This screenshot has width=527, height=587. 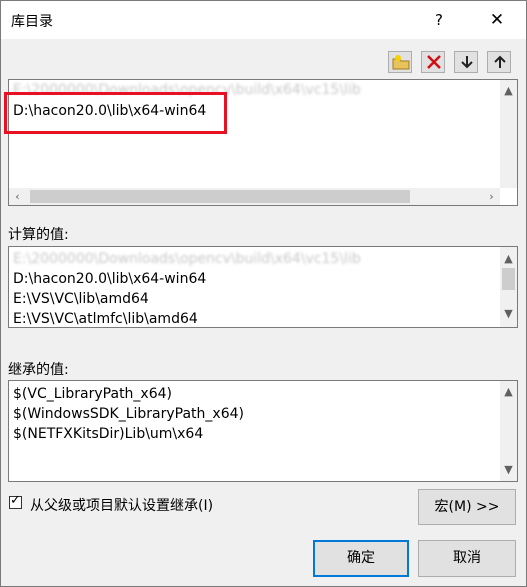 I want to click on inherited-values-label: 继承的值:, so click(x=38, y=370).